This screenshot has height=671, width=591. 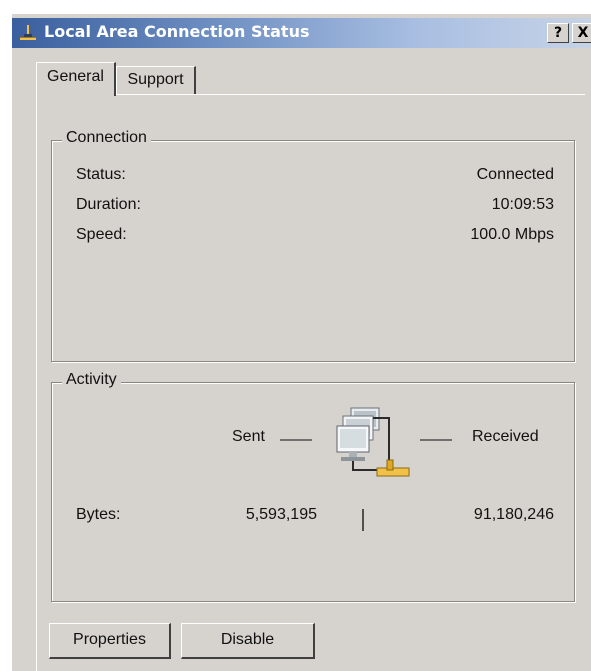 What do you see at coordinates (91, 380) in the screenshot?
I see `activity-group-title: Activity` at bounding box center [91, 380].